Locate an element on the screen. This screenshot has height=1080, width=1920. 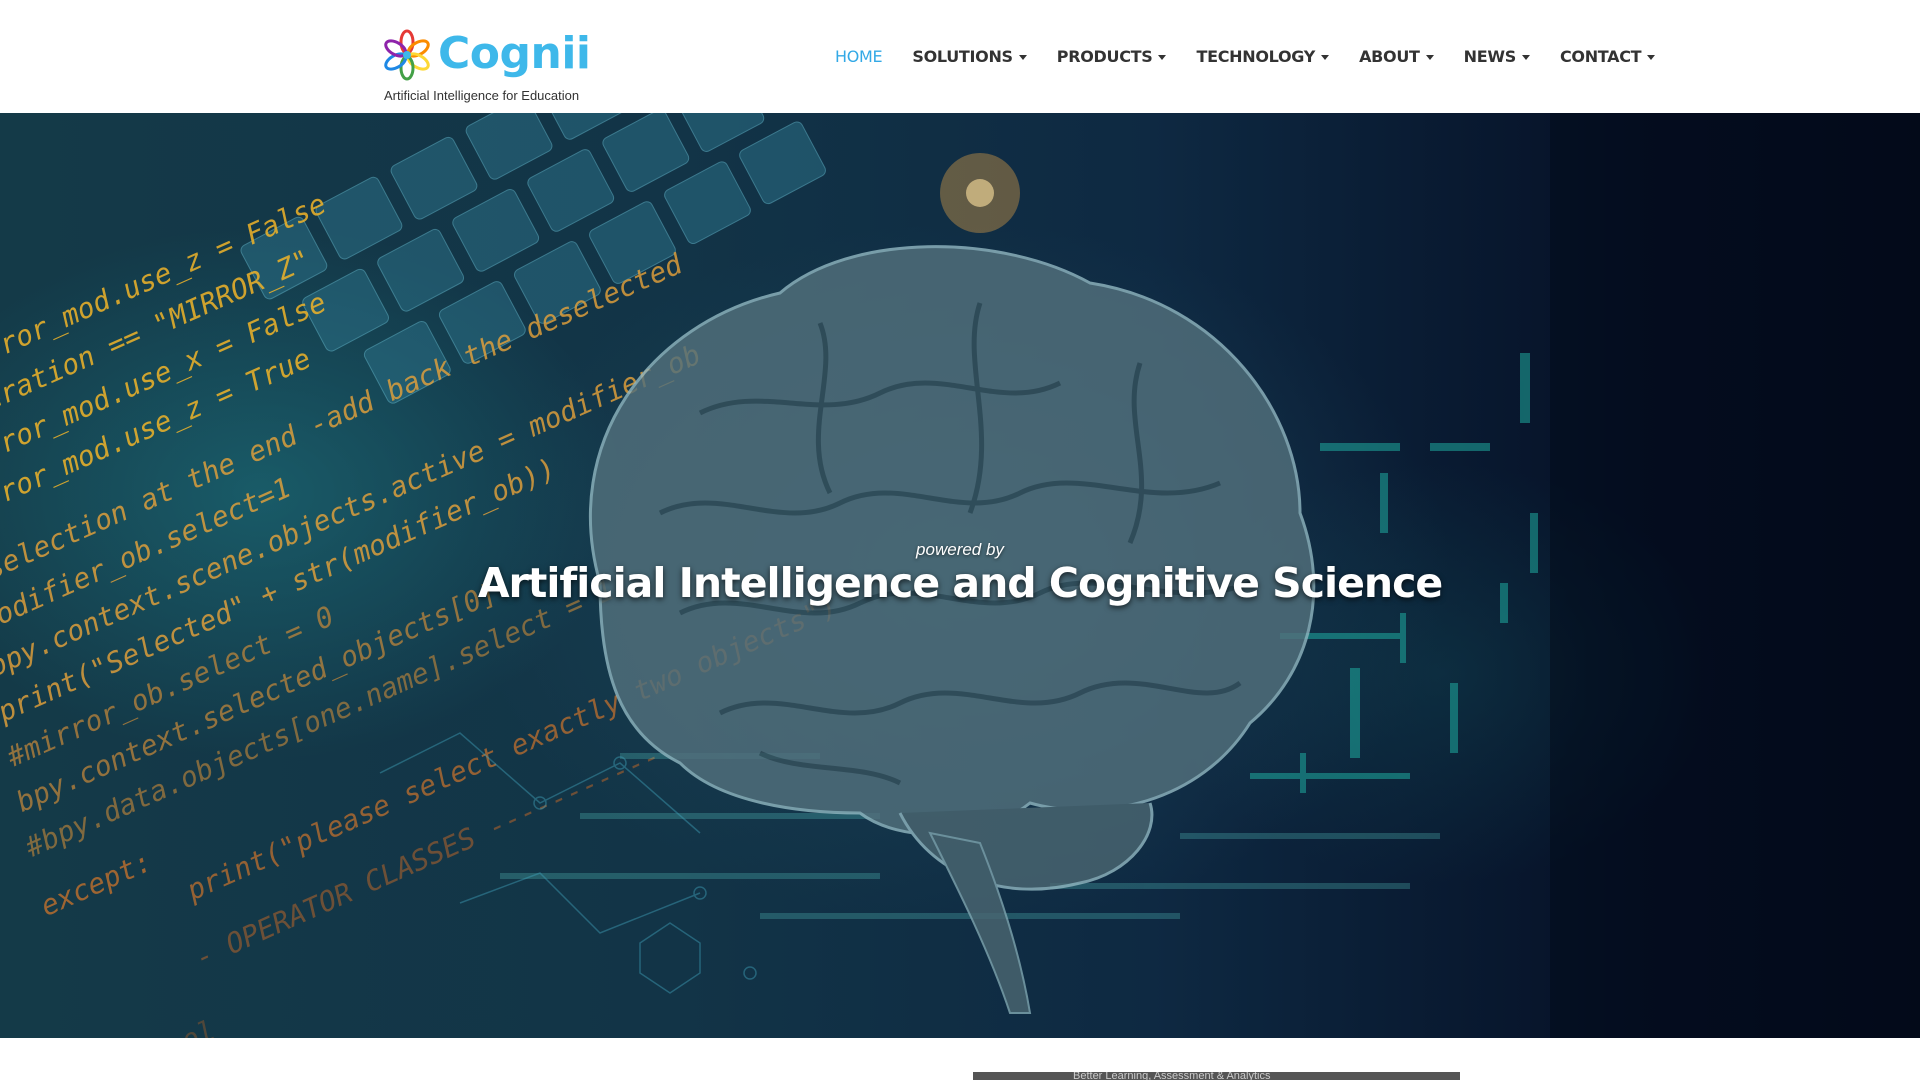
nav-contact: CONTACT is located at coordinates (1607, 57).